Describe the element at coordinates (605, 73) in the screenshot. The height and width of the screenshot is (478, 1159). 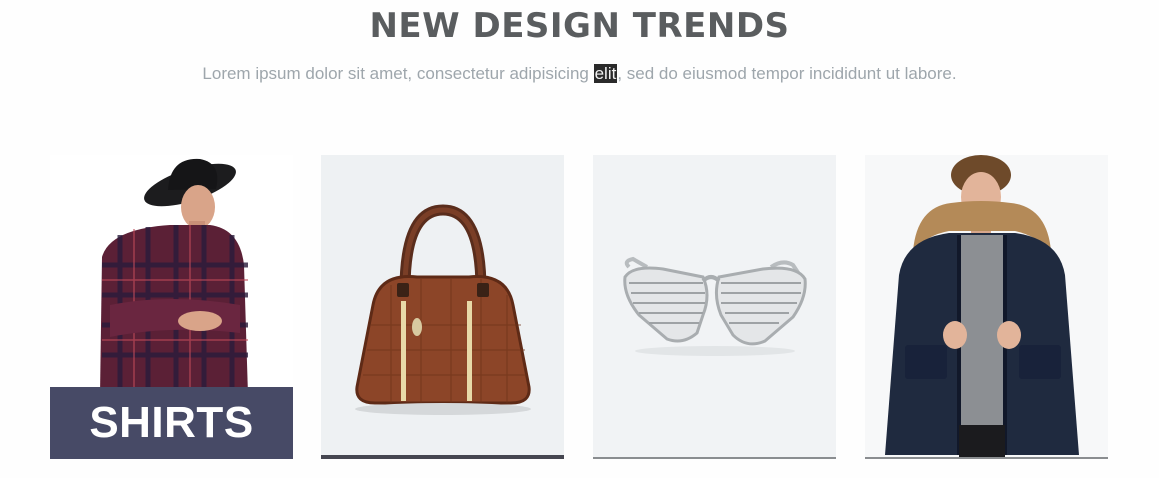
I see `selected-text: elit` at that location.